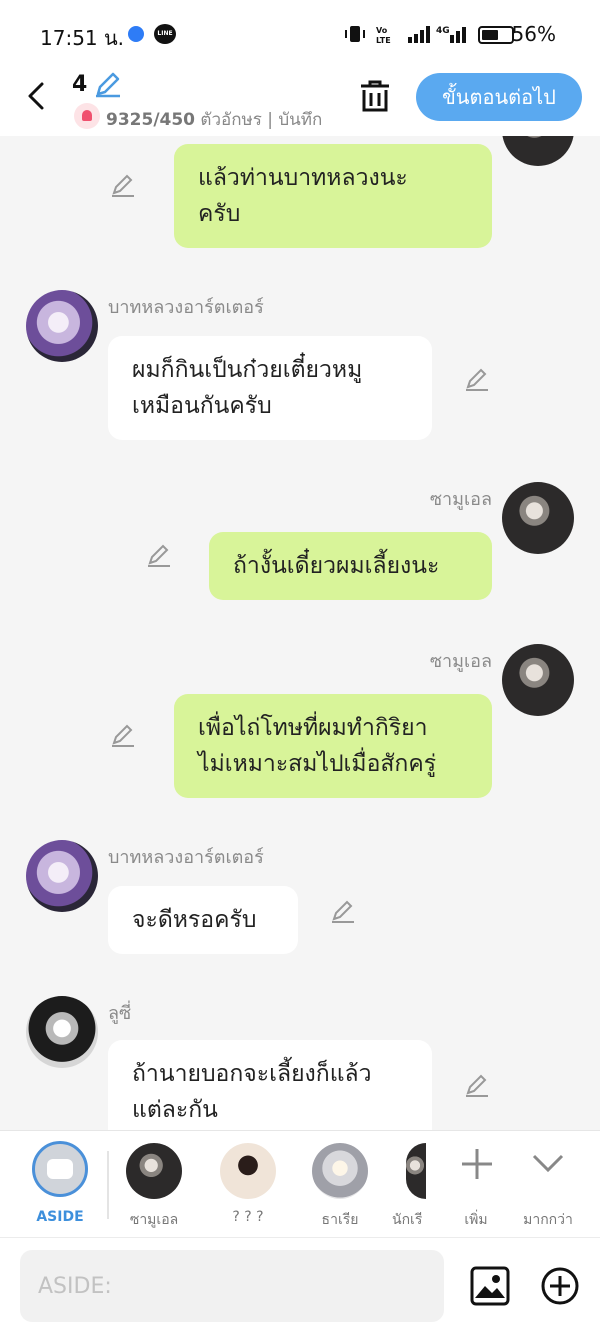 The width and height of the screenshot is (600, 1333). What do you see at coordinates (477, 1164) in the screenshot?
I see `add-character-icon` at bounding box center [477, 1164].